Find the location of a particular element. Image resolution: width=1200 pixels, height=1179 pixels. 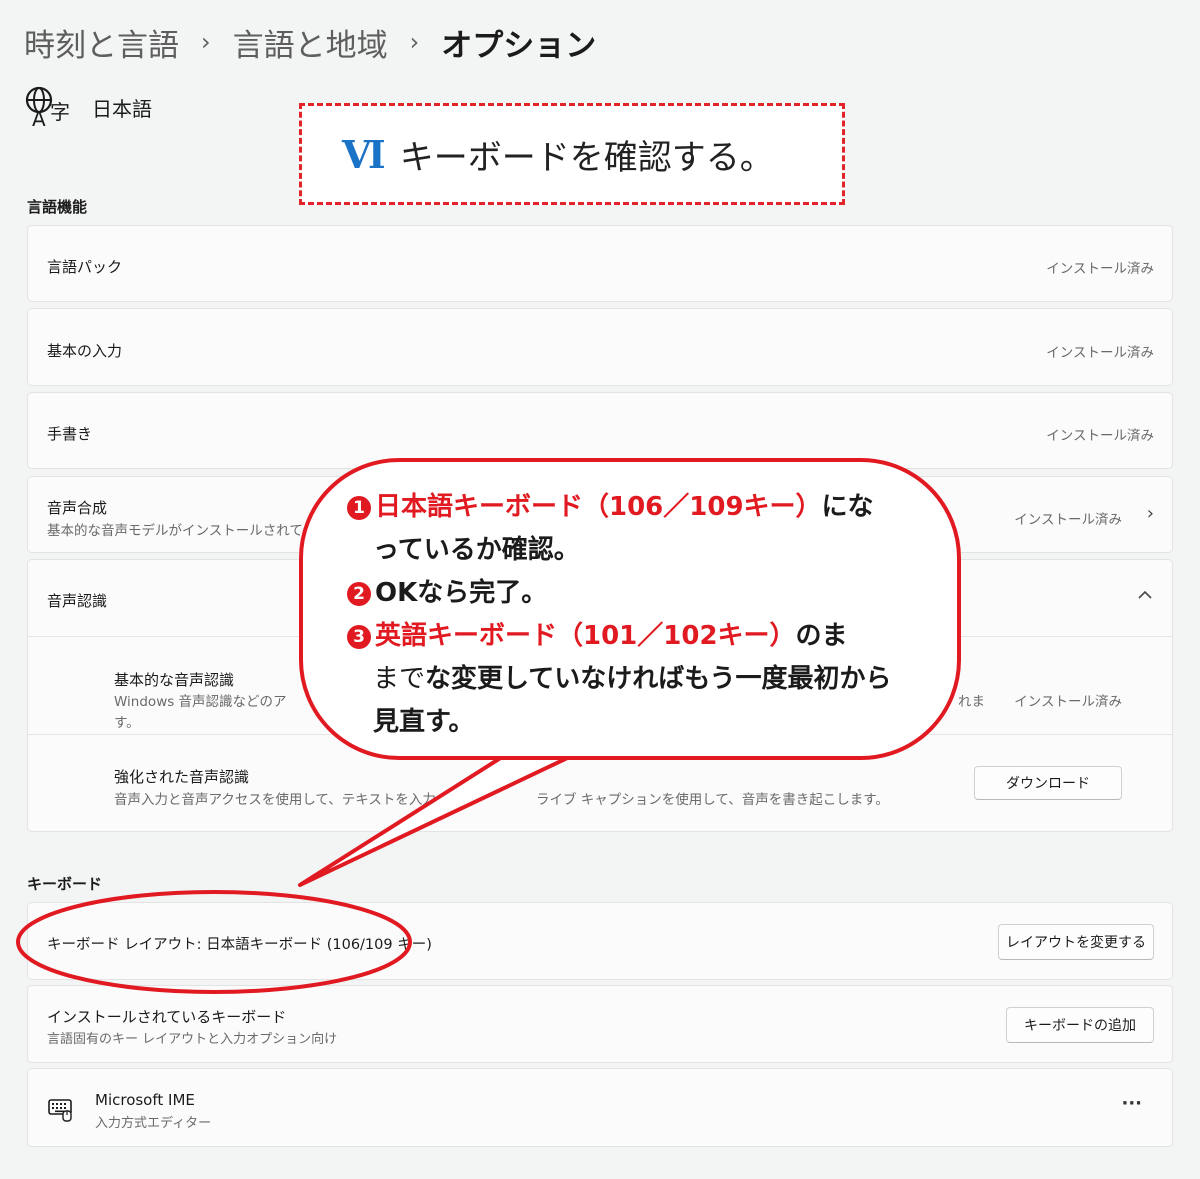

step-marker: 1 is located at coordinates (359, 508).